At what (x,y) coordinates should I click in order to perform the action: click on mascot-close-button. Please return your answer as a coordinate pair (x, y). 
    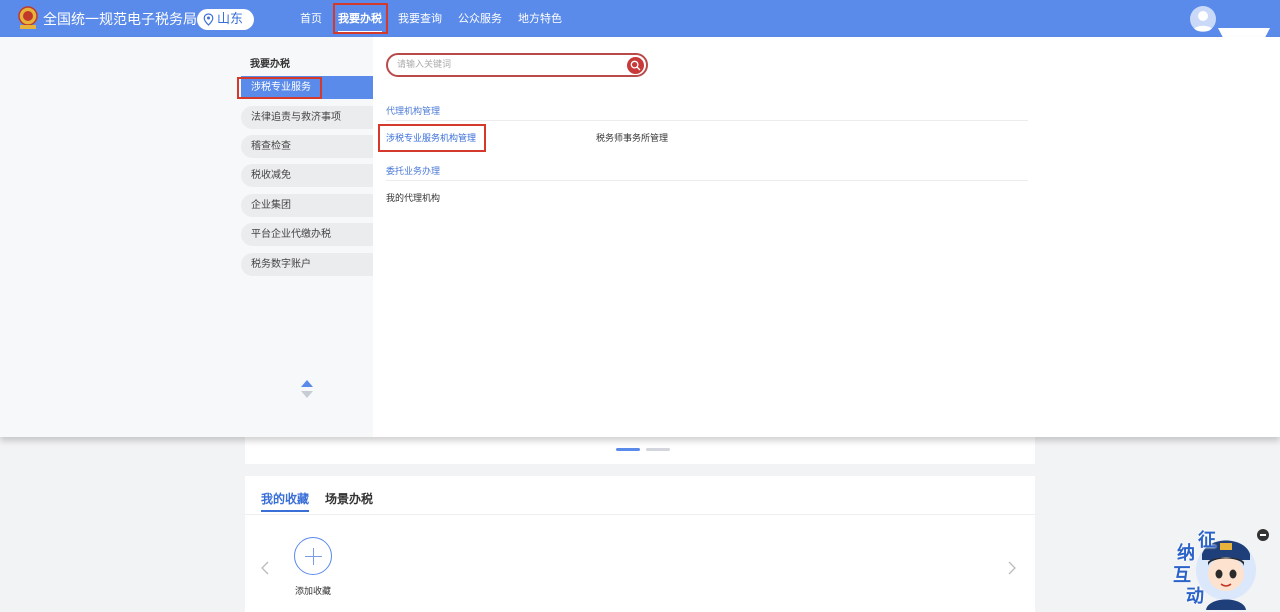
    Looking at the image, I should click on (1263, 535).